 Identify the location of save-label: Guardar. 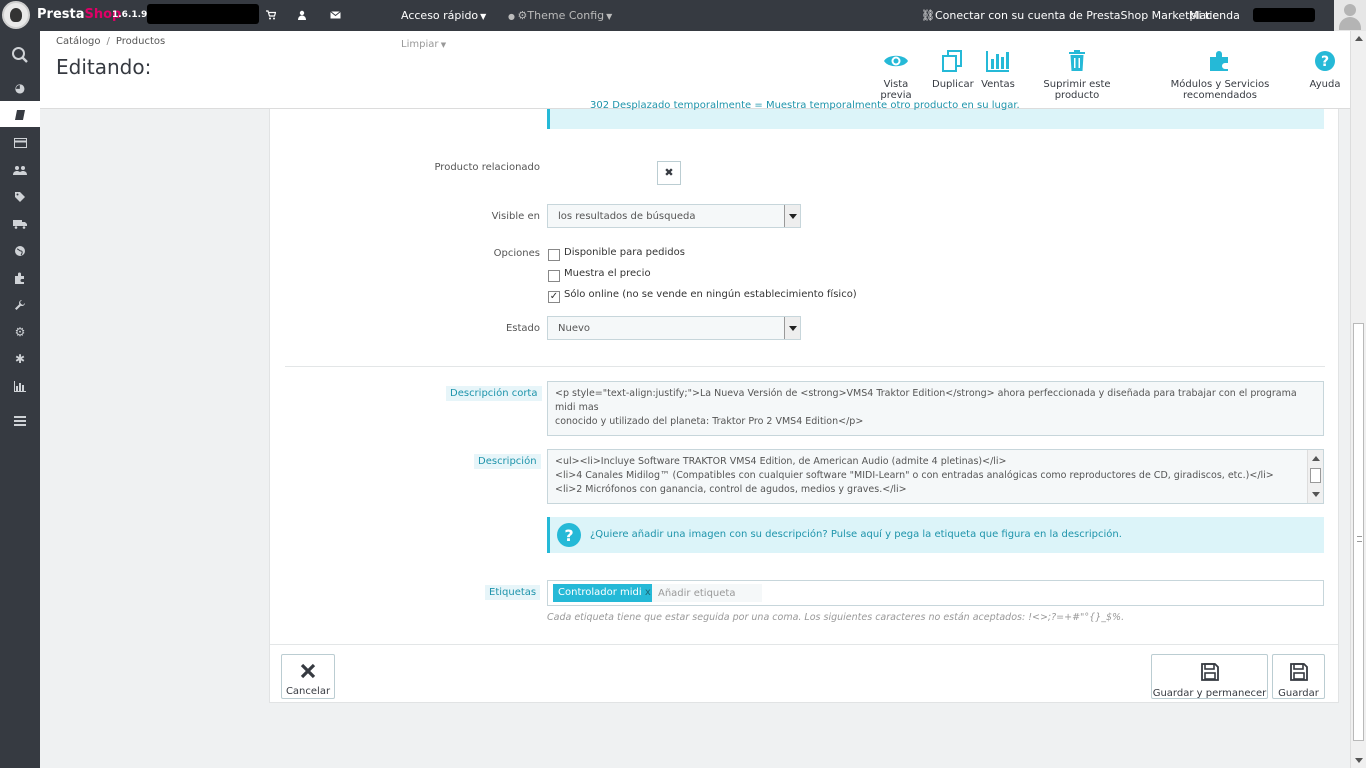
(1298, 693).